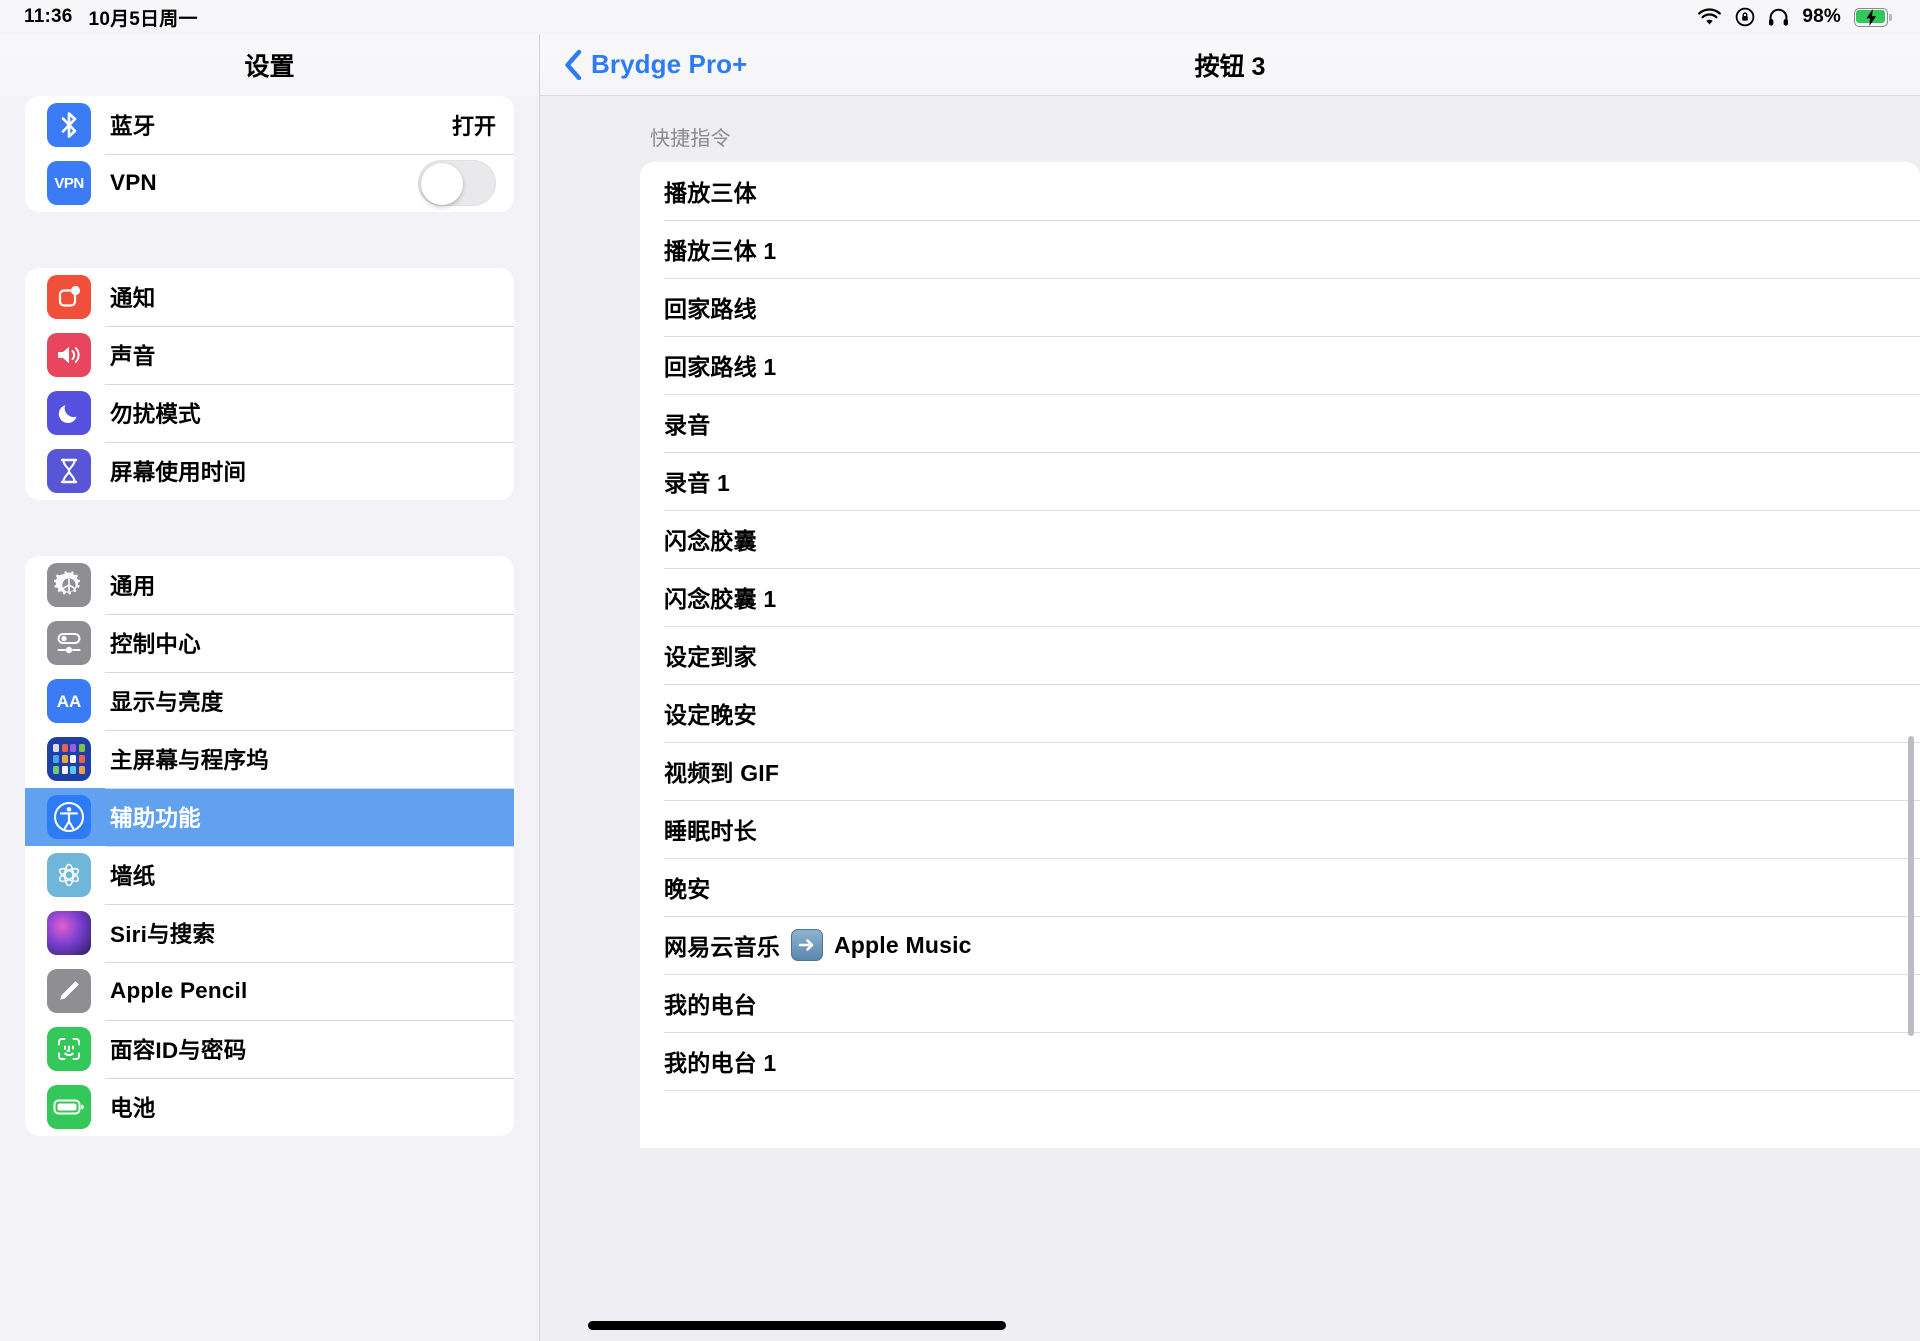 This screenshot has width=1920, height=1341. What do you see at coordinates (269, 643) in the screenshot?
I see `sidebar-item-control-center: 控制中心` at bounding box center [269, 643].